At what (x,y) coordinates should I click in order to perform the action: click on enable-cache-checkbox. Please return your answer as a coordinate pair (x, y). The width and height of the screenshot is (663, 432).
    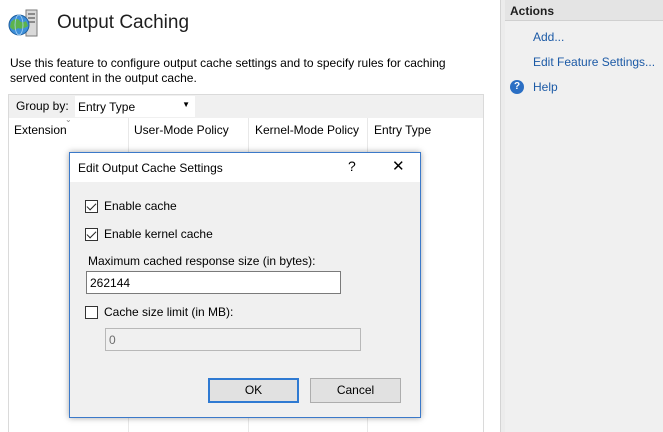
    Looking at the image, I should click on (91, 206).